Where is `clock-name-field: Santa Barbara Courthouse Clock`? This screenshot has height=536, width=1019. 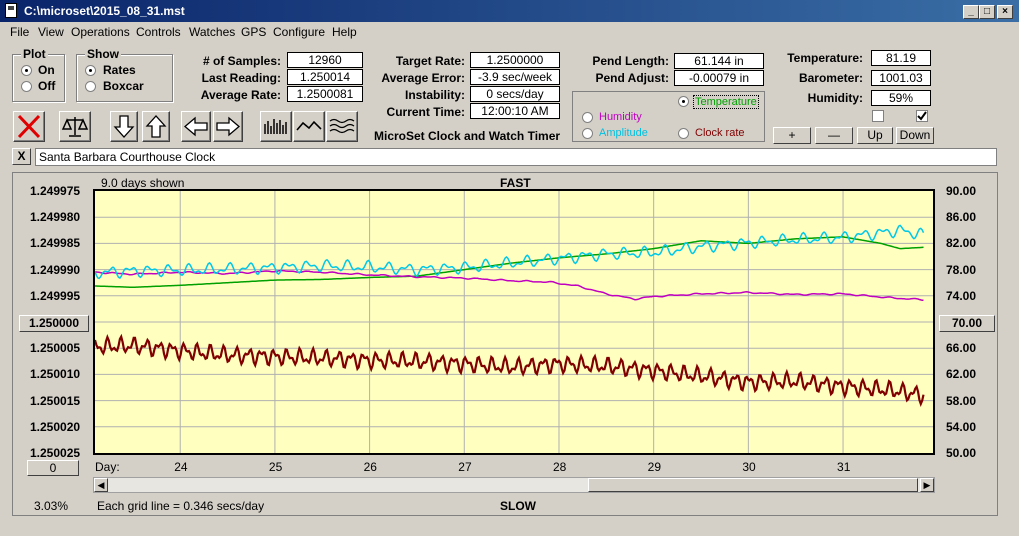
clock-name-field: Santa Barbara Courthouse Clock is located at coordinates (516, 157).